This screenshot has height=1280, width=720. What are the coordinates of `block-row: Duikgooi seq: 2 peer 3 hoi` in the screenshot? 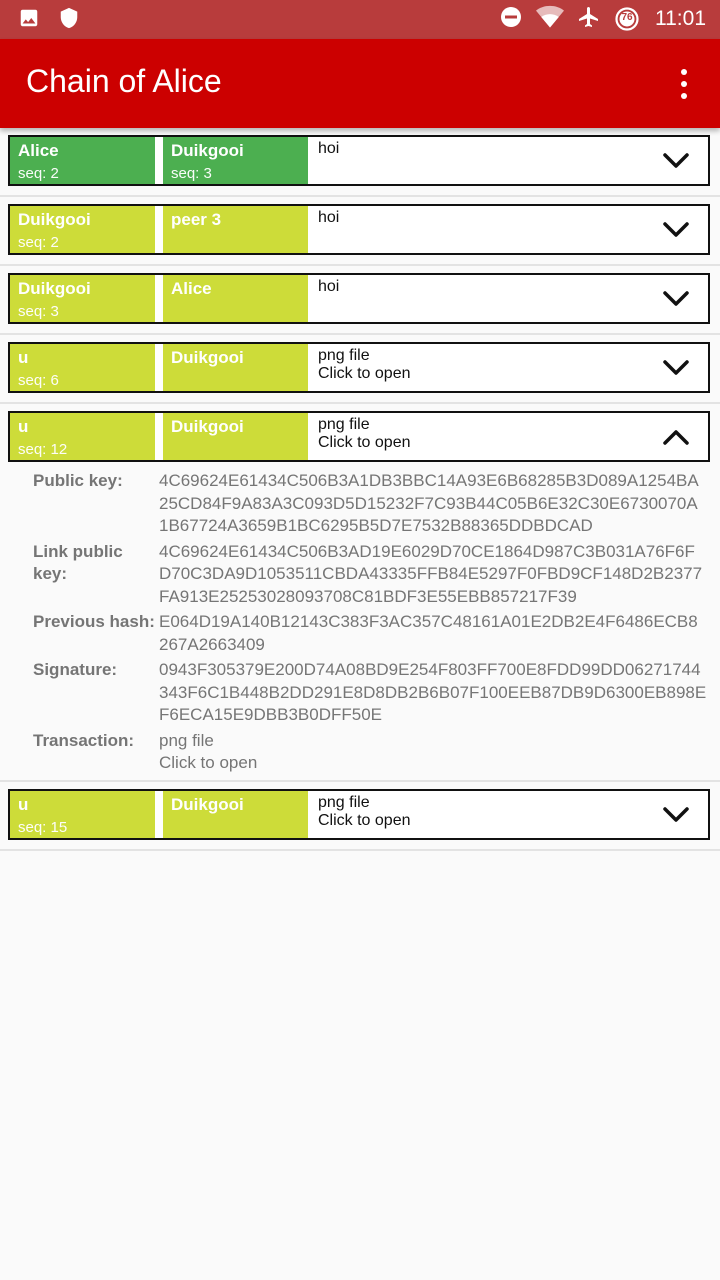 It's located at (360, 231).